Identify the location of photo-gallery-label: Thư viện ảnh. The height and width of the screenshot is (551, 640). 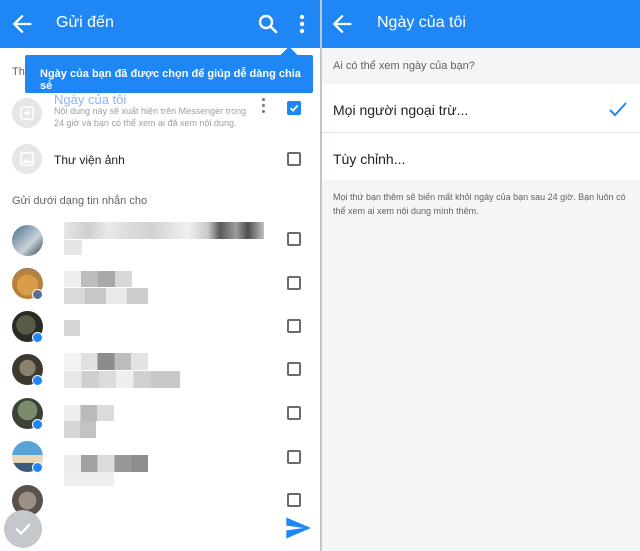
(89, 160).